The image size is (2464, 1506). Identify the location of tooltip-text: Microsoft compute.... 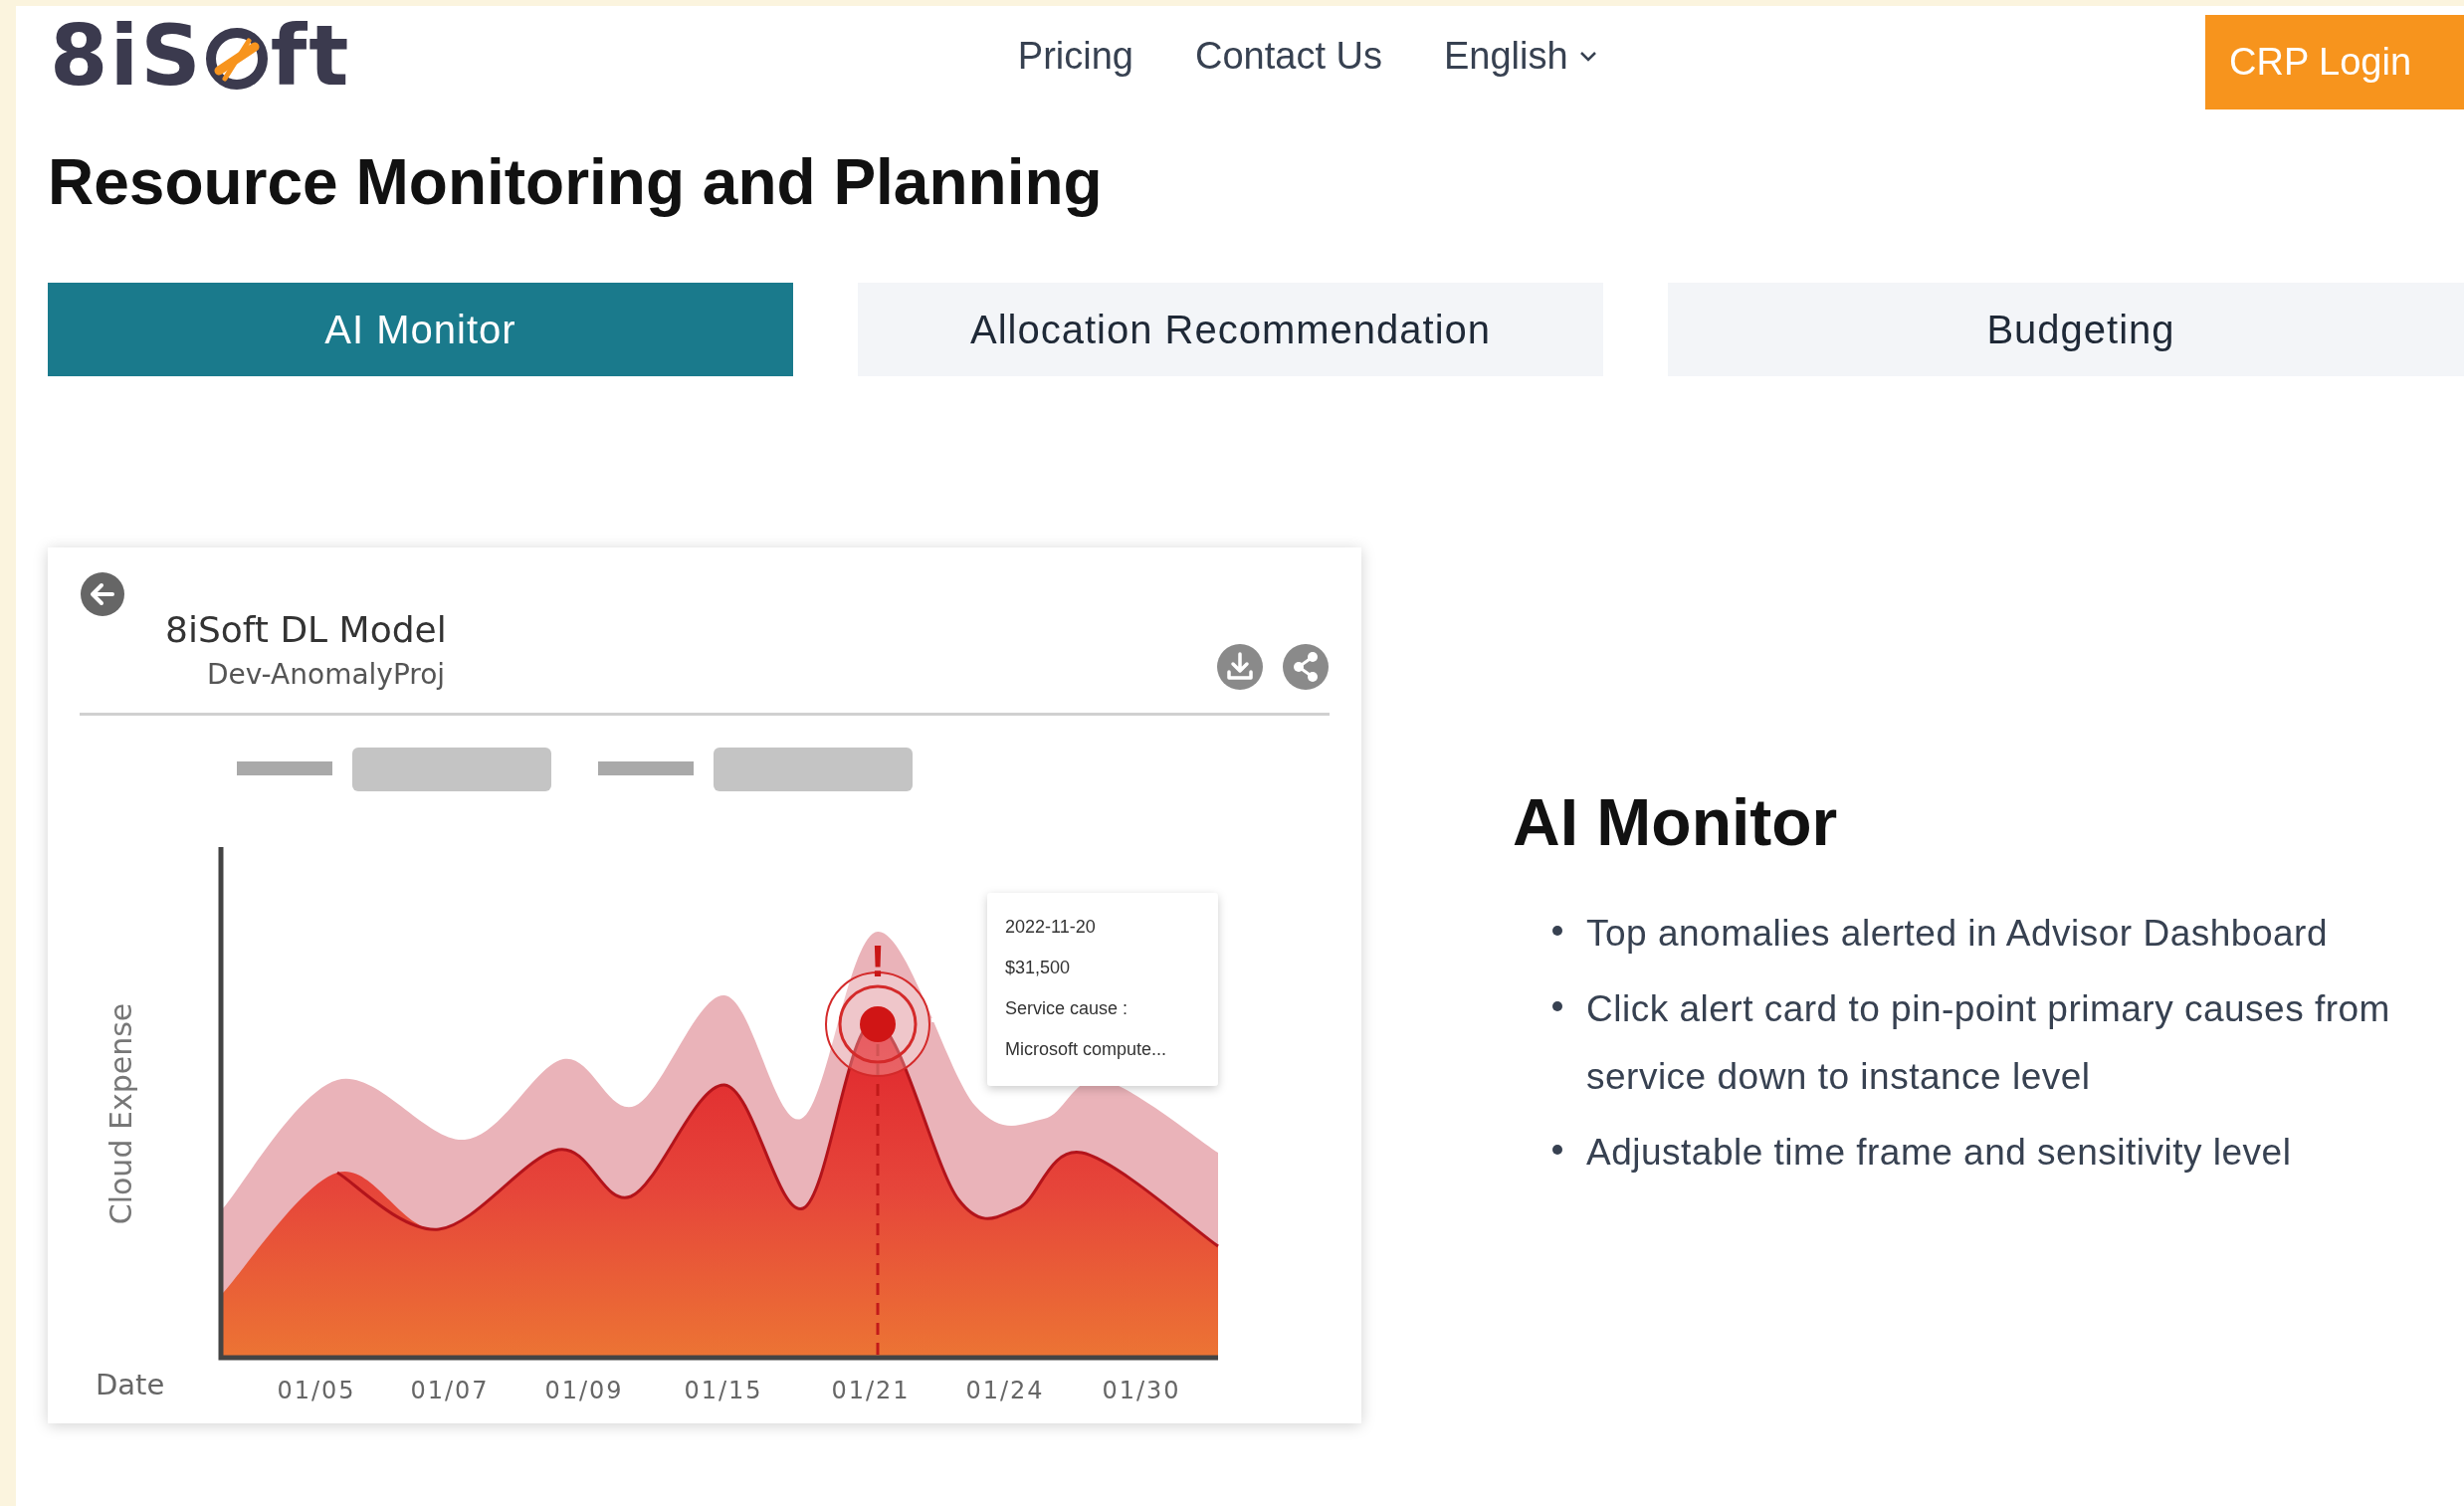
(1086, 1049).